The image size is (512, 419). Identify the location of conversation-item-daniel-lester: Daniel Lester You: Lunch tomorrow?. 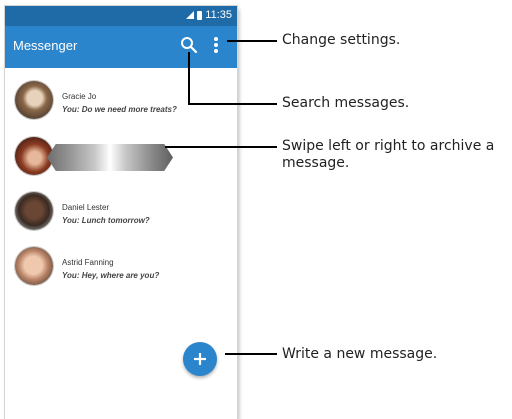
(121, 212).